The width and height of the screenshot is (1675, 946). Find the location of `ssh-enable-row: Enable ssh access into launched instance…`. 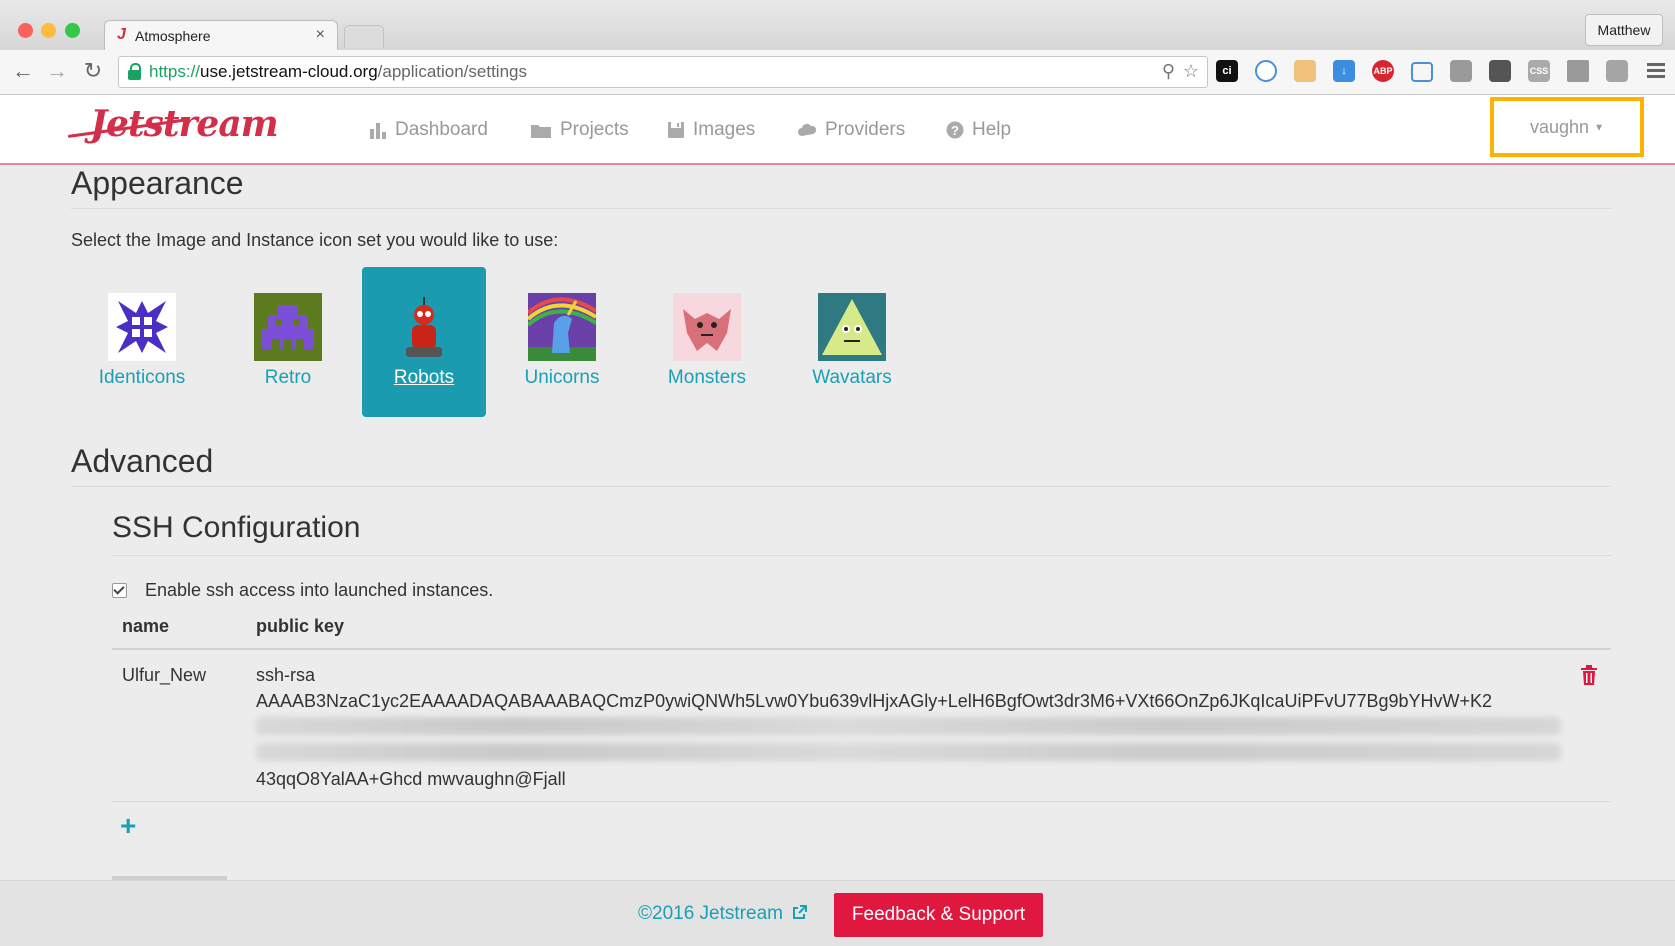

ssh-enable-row: Enable ssh access into launched instance… is located at coordinates (302, 590).